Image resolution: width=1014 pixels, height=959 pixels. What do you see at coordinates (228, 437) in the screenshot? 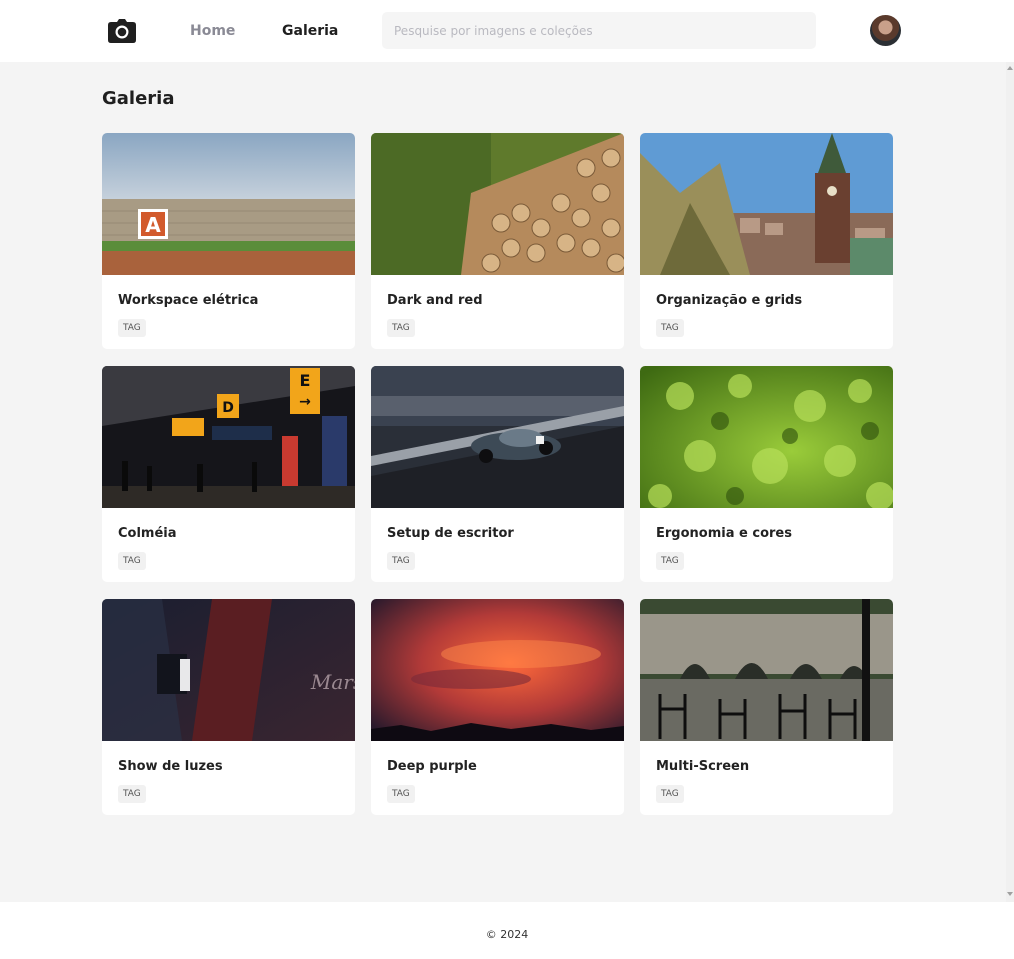
I see `card-image: D E →` at bounding box center [228, 437].